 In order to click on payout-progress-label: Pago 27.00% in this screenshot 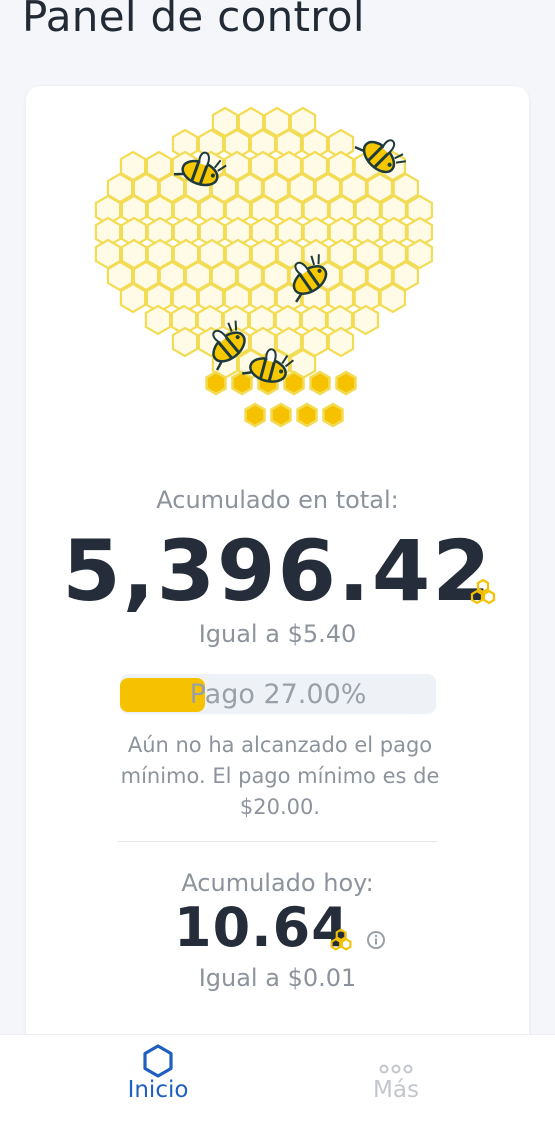, I will do `click(278, 694)`.